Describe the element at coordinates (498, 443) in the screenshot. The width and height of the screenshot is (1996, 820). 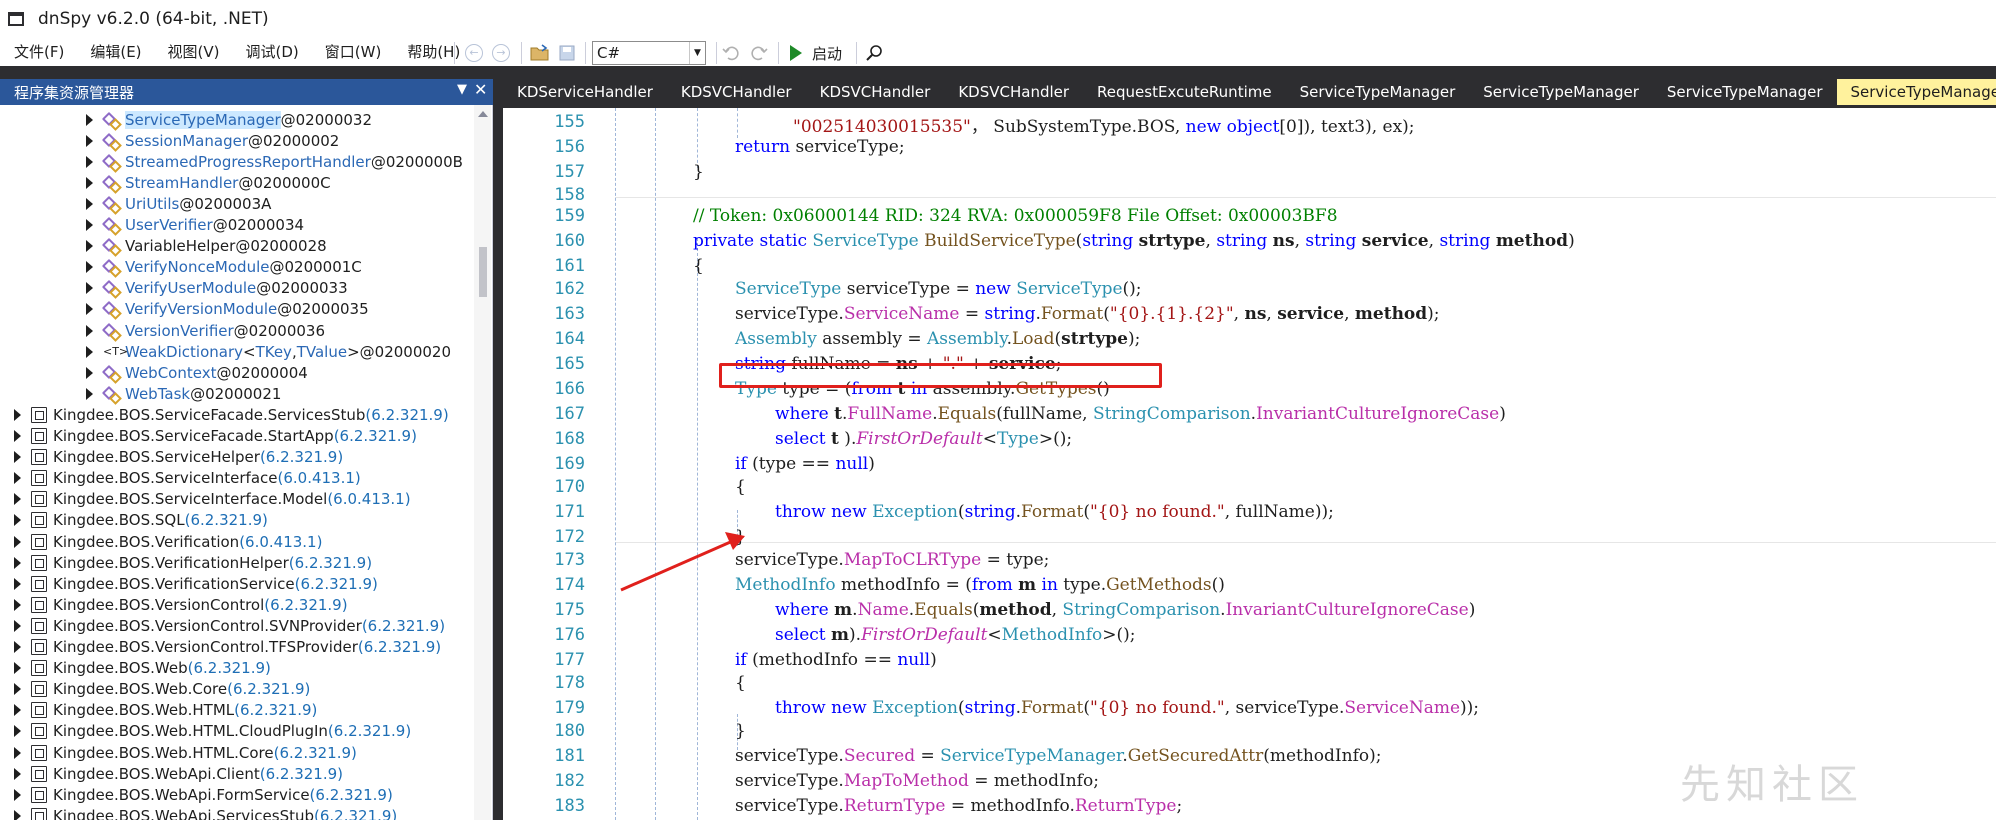
I see `panel-splitter` at that location.